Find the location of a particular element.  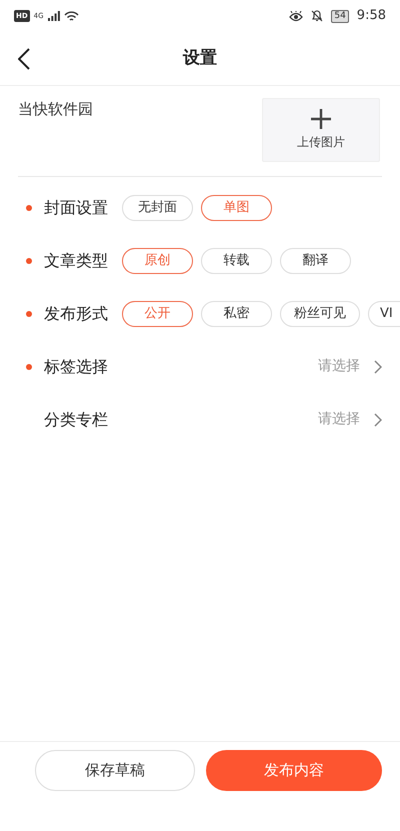

option-chip: VI is located at coordinates (384, 313).